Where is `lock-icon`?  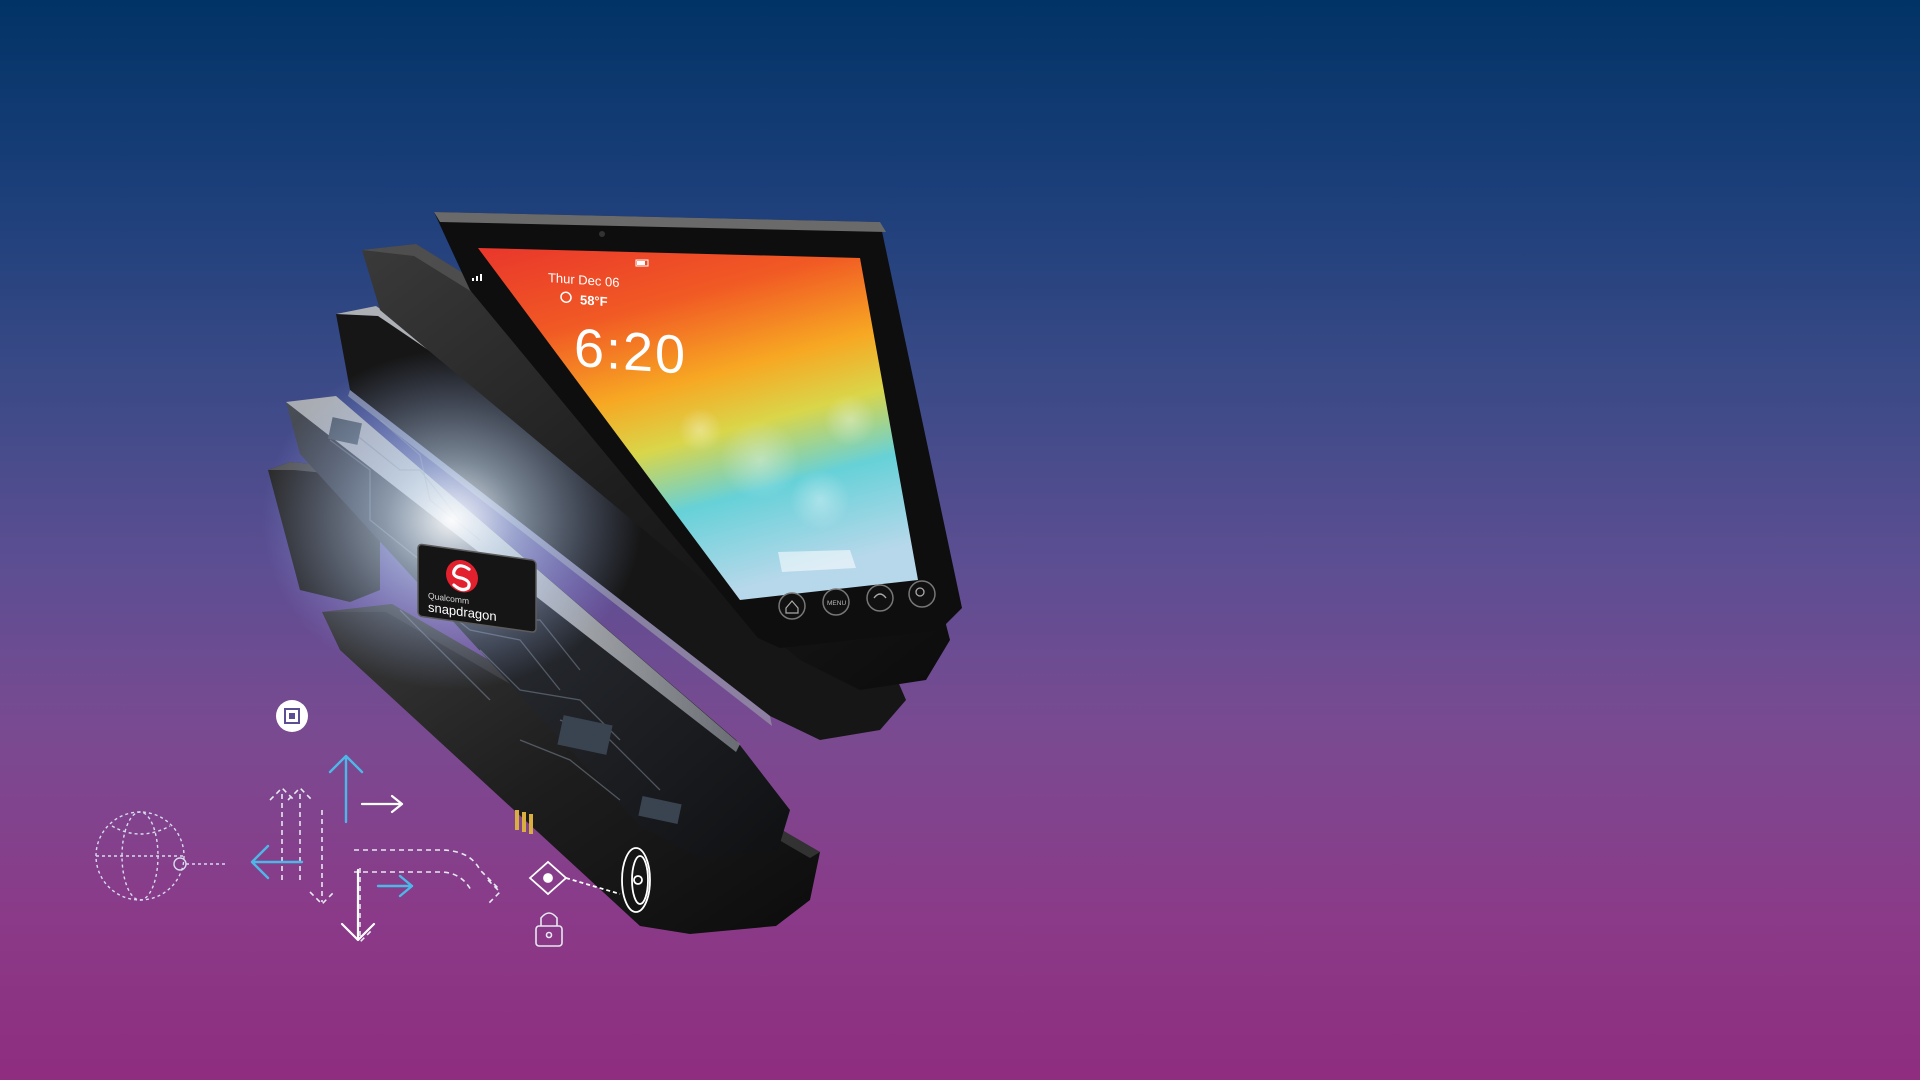 lock-icon is located at coordinates (549, 929).